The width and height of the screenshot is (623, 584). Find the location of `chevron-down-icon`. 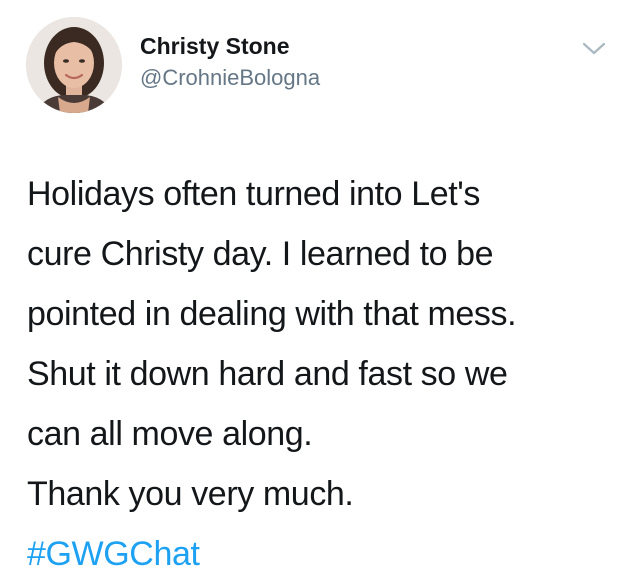

chevron-down-icon is located at coordinates (594, 48).